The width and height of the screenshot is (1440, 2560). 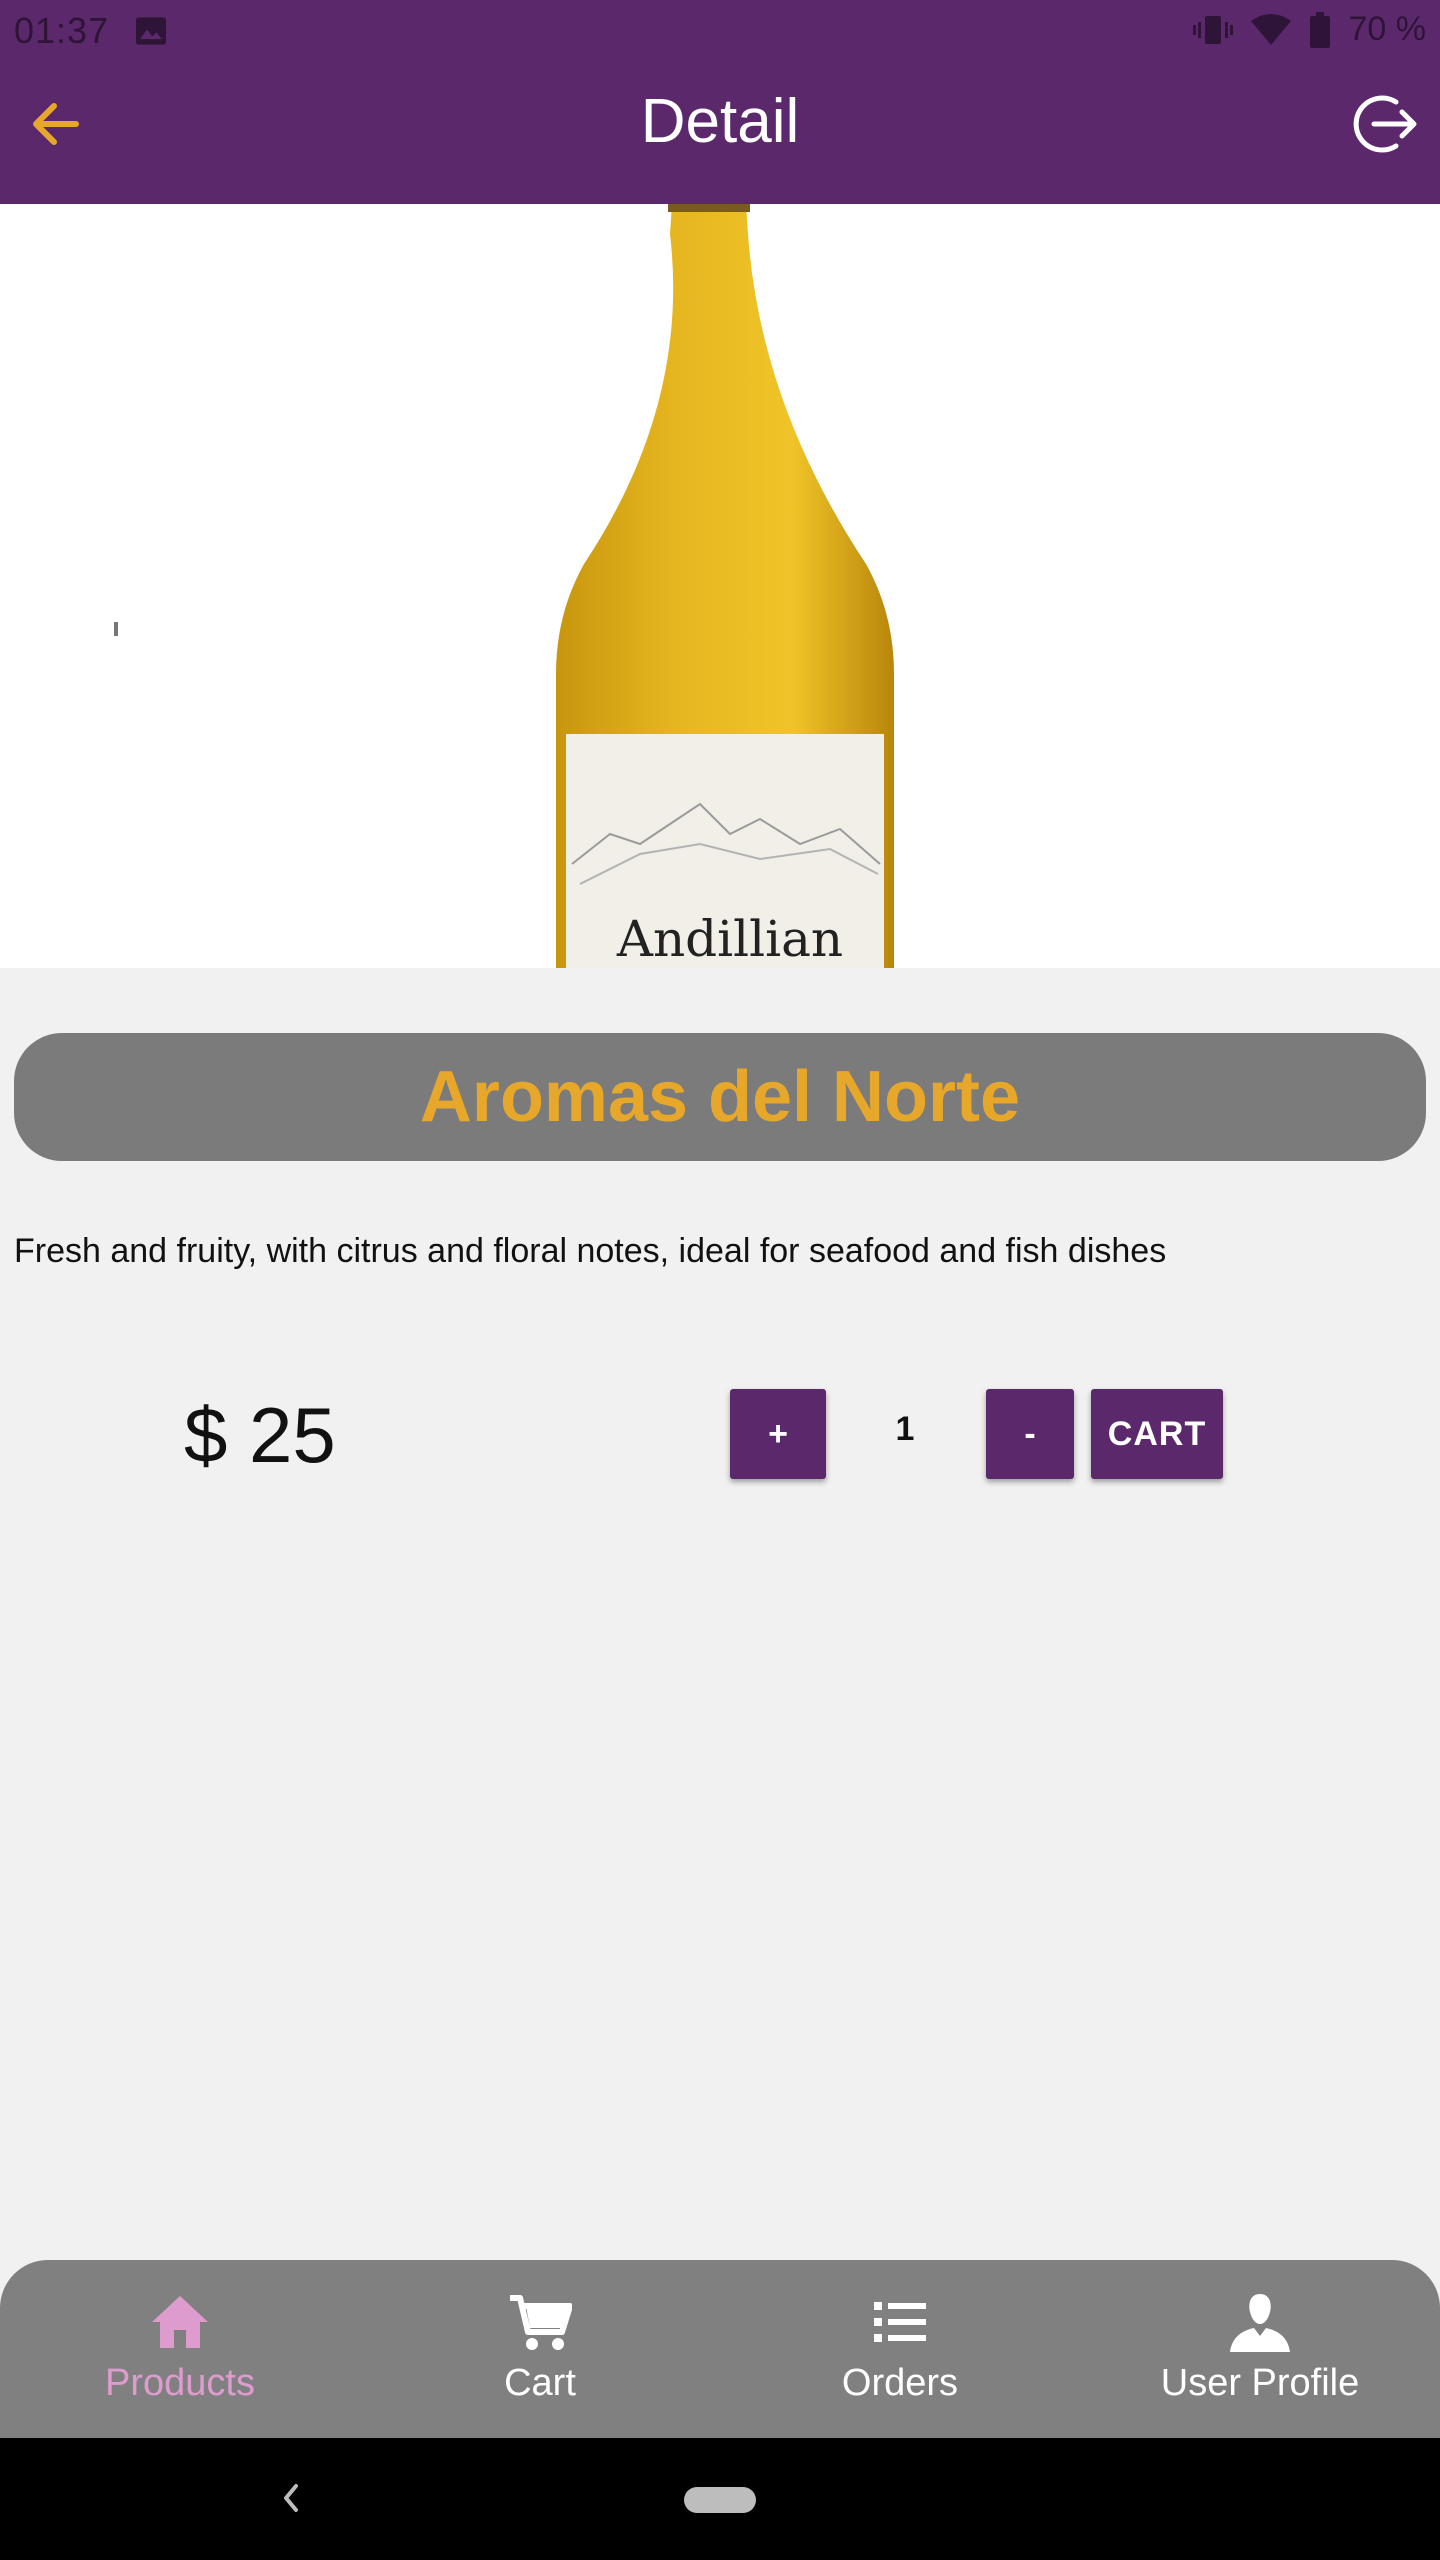 I want to click on product-name-banner: Aromas del Norte, so click(x=720, y=1097).